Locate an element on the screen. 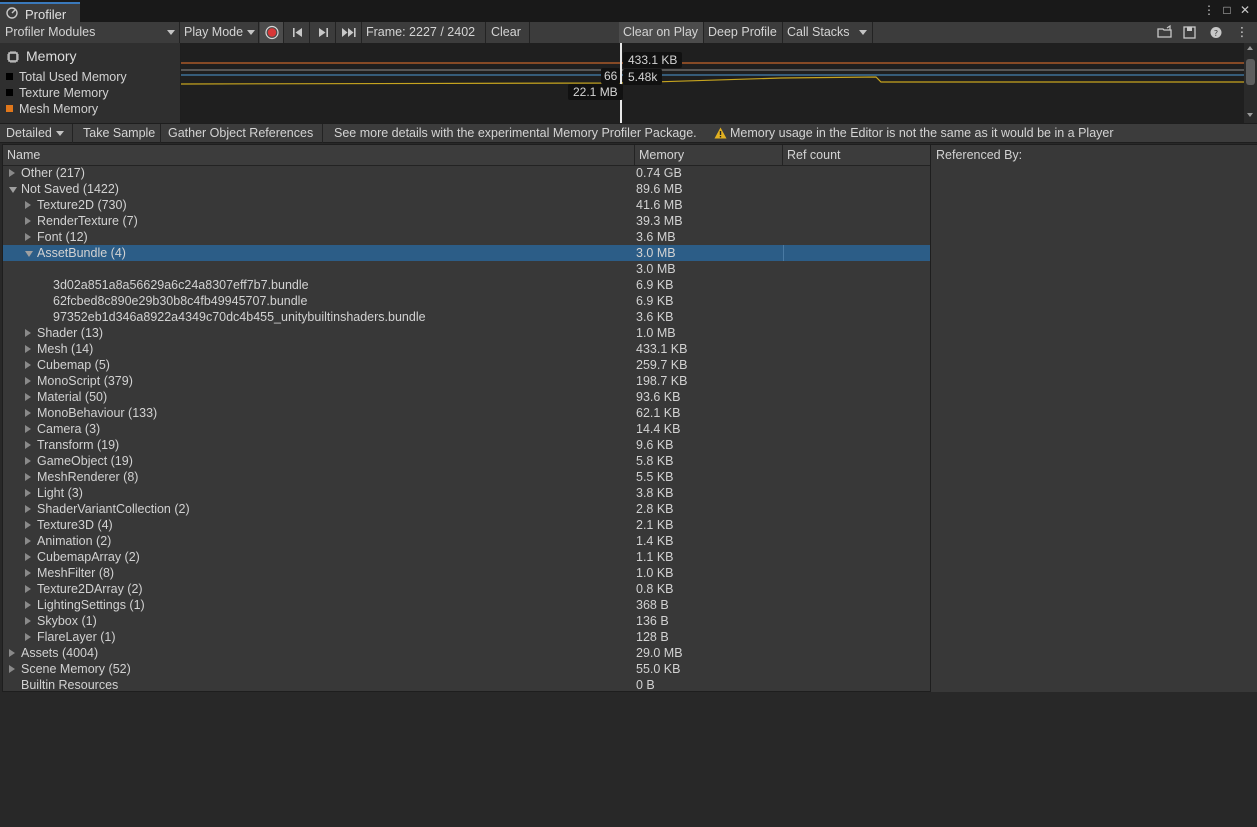 The width and height of the screenshot is (1257, 827). table-row: 3.0 MB is located at coordinates (466, 269).